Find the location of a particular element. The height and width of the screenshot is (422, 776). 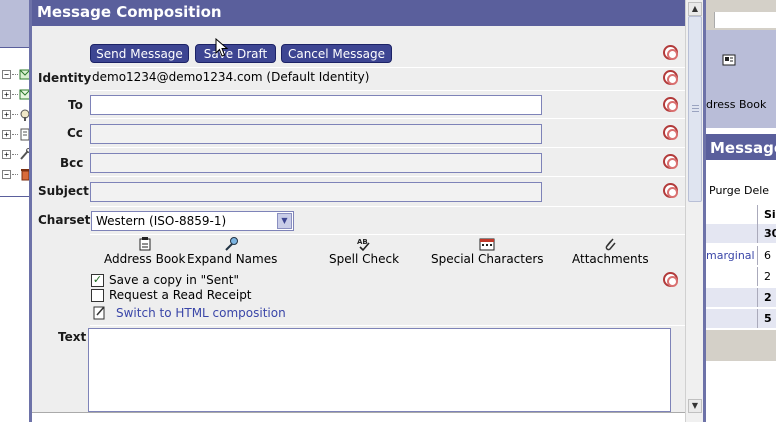

attachments-button: Attachments is located at coordinates (610, 251).